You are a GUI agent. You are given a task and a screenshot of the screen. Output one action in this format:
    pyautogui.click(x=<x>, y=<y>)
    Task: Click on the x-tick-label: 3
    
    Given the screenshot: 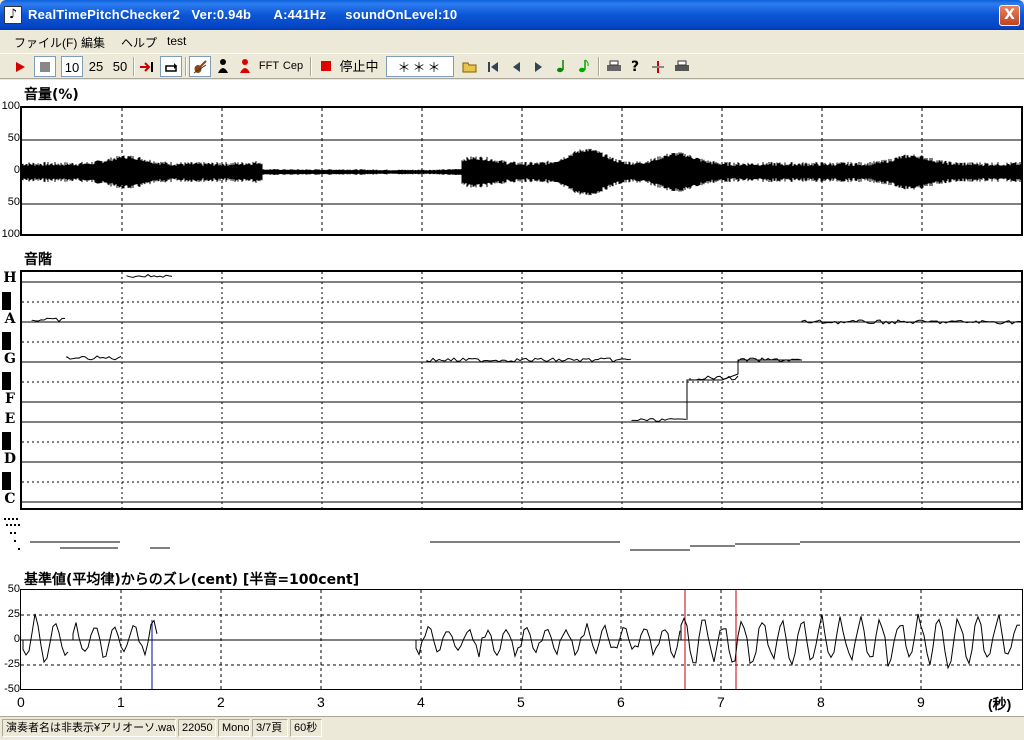 What is the action you would take?
    pyautogui.click(x=321, y=702)
    